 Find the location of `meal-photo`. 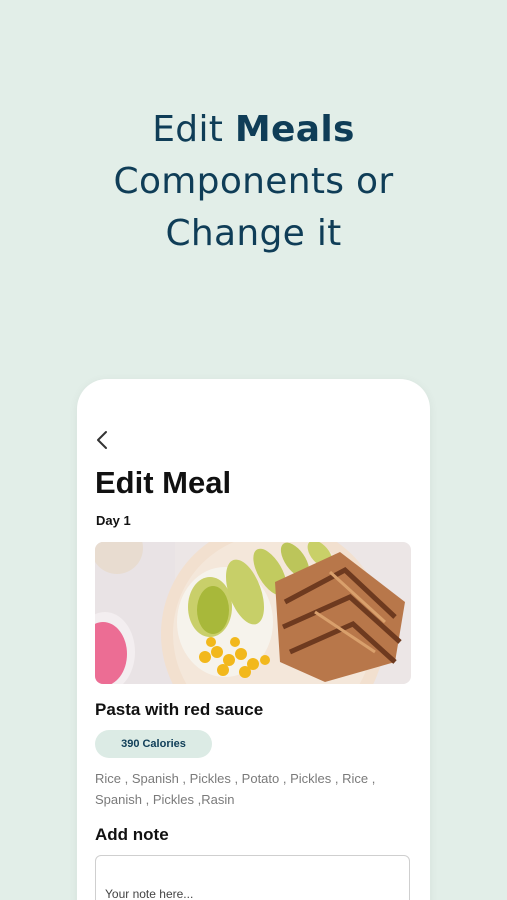

meal-photo is located at coordinates (253, 613).